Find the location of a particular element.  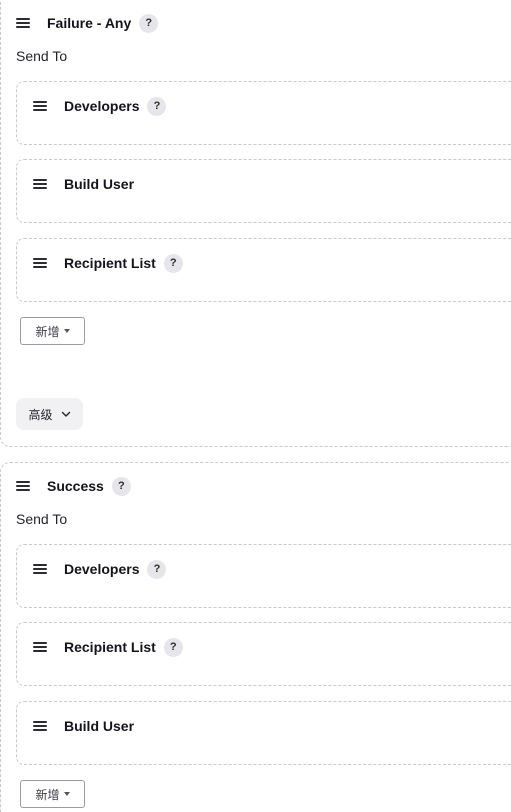

trigger-header: Success ? is located at coordinates (73, 486).